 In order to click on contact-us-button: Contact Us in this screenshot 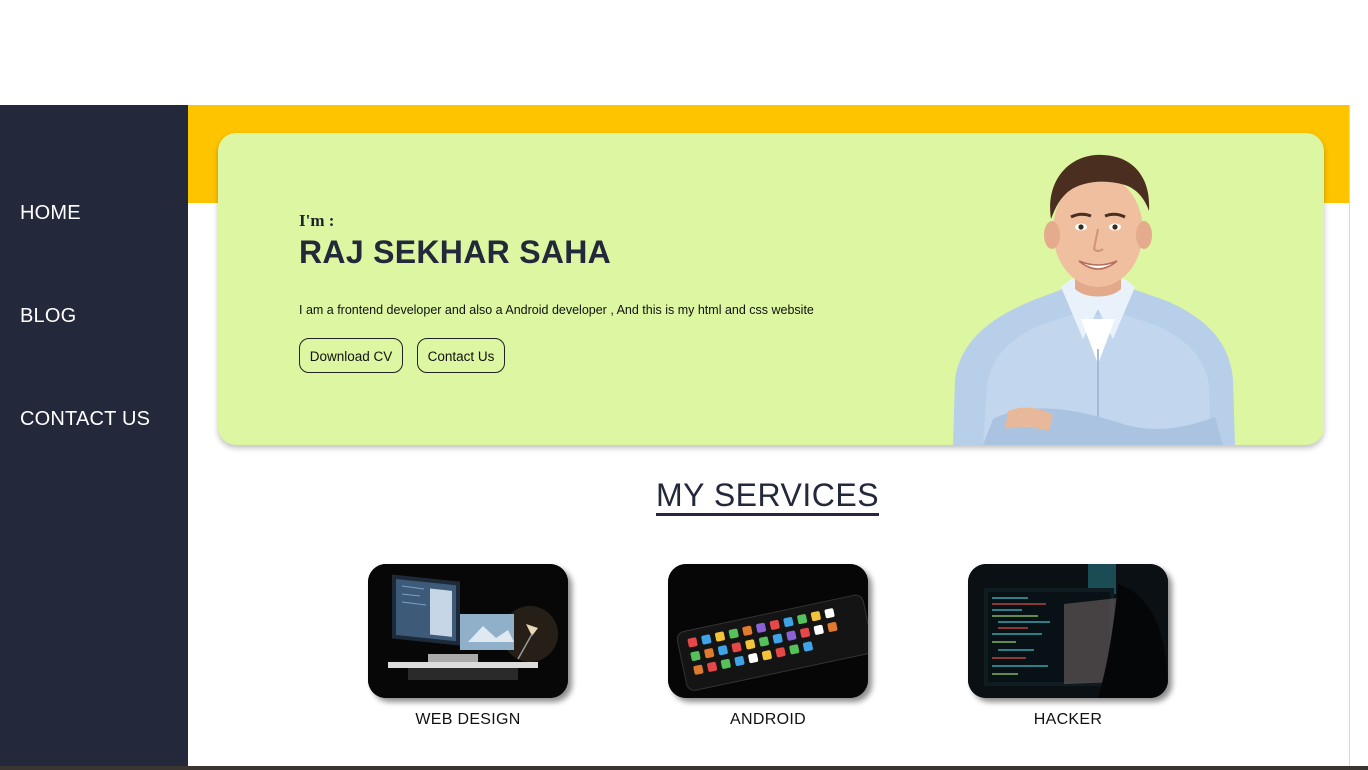, I will do `click(461, 355)`.